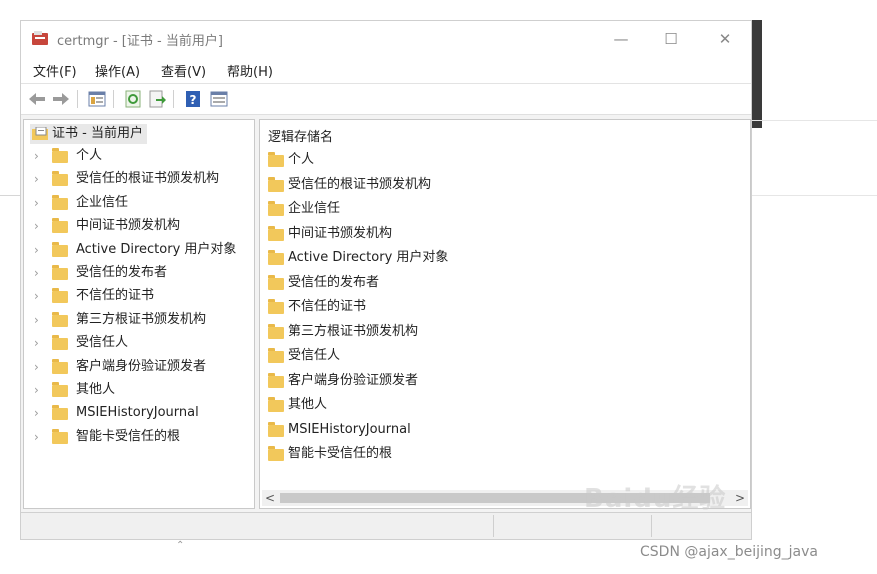 The width and height of the screenshot is (877, 574). I want to click on show-console-tree-icon, so click(97, 99).